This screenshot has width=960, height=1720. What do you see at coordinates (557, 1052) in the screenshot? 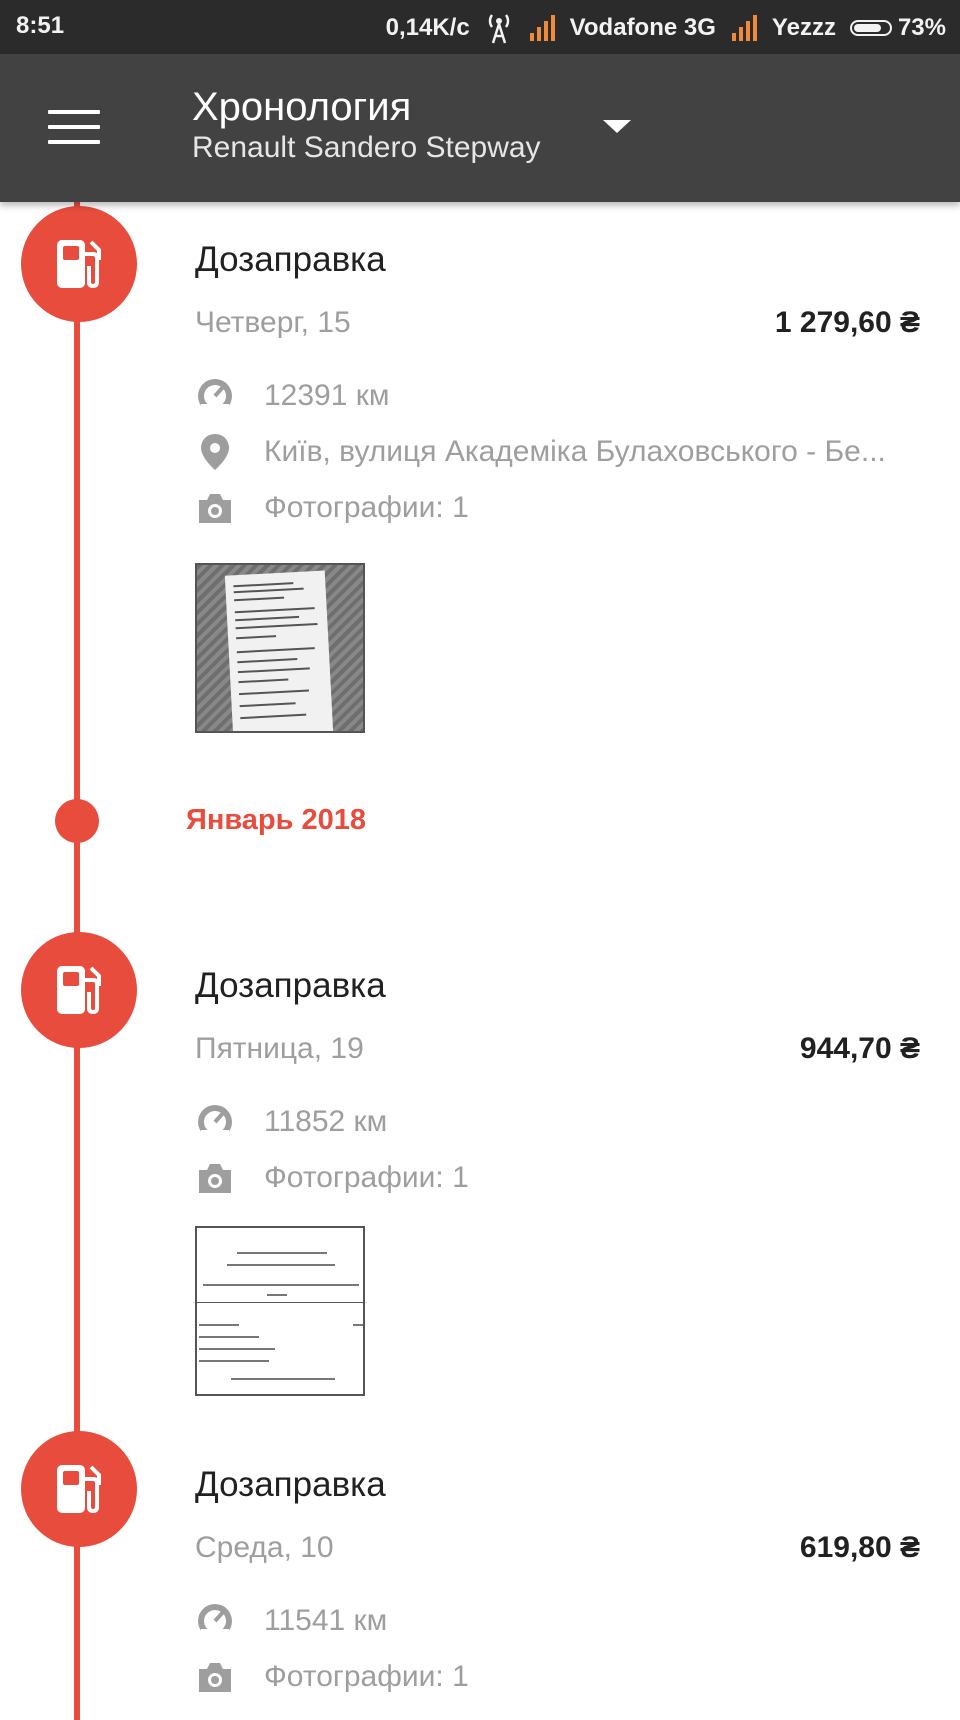
I see `event-summary: Пятница, 19 944,70 ₴` at bounding box center [557, 1052].